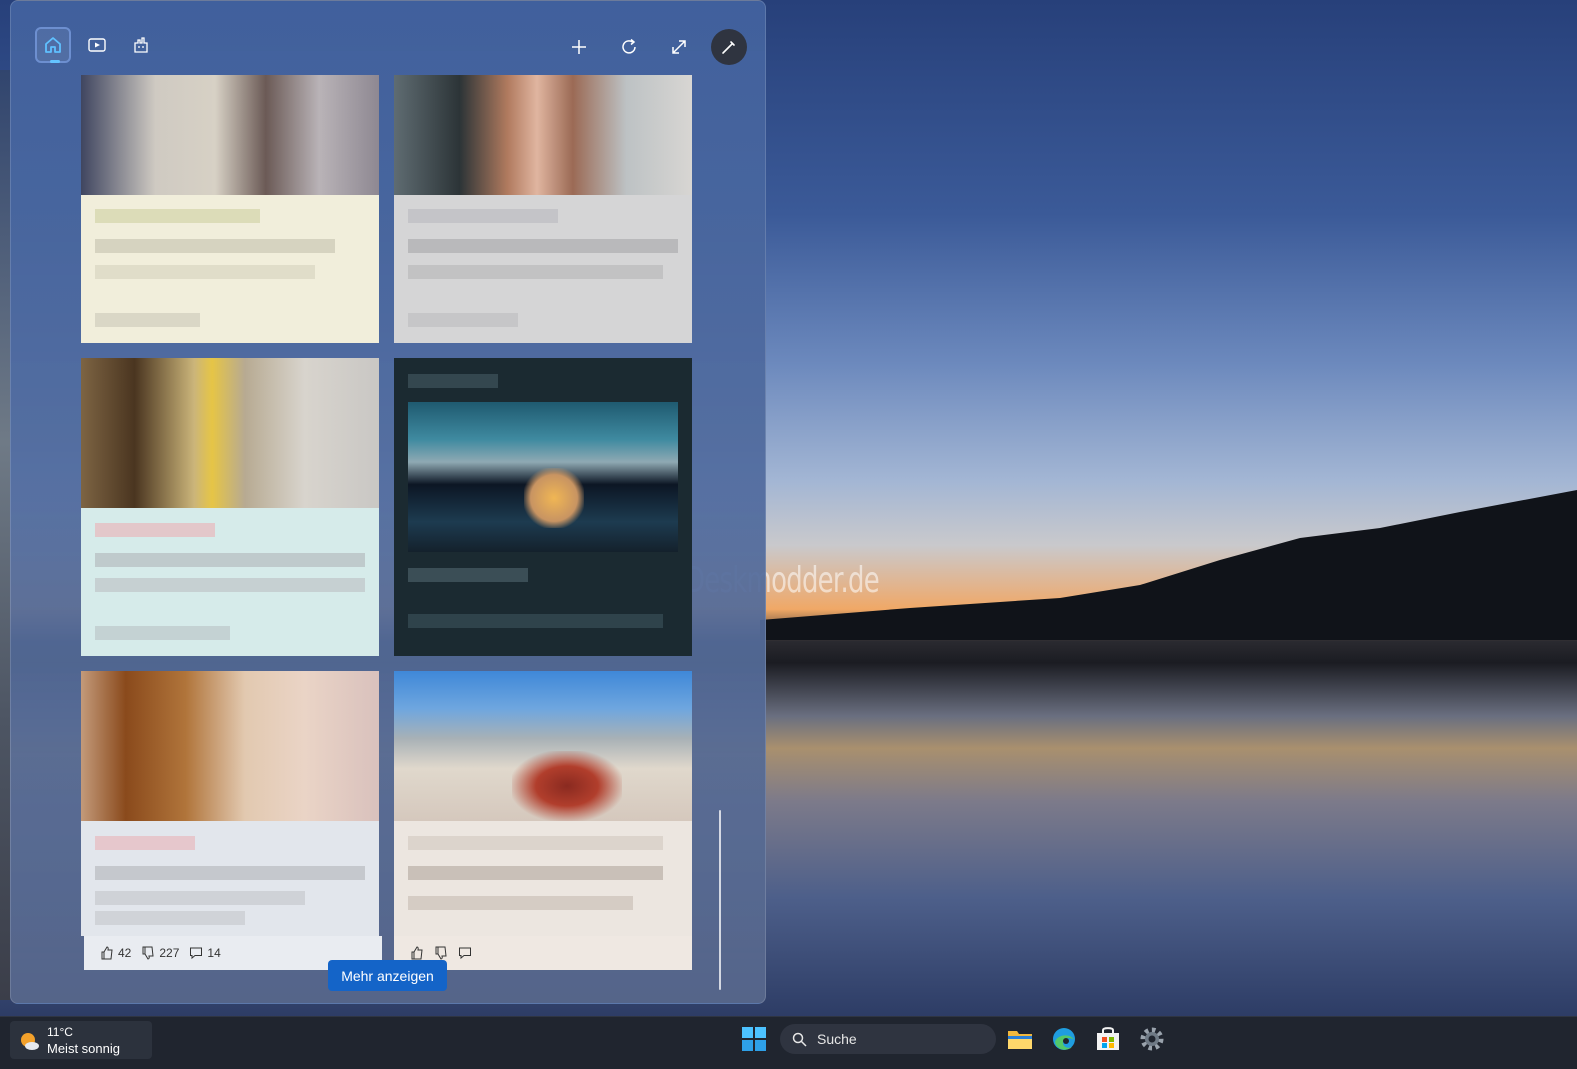  I want to click on search-placeholder: Suche, so click(837, 1039).